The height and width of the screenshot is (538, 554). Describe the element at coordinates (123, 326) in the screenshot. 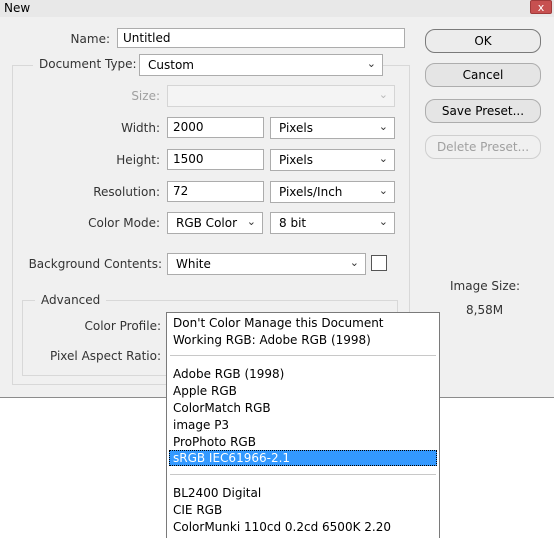

I see `color-profile-label: Color Profile:` at that location.